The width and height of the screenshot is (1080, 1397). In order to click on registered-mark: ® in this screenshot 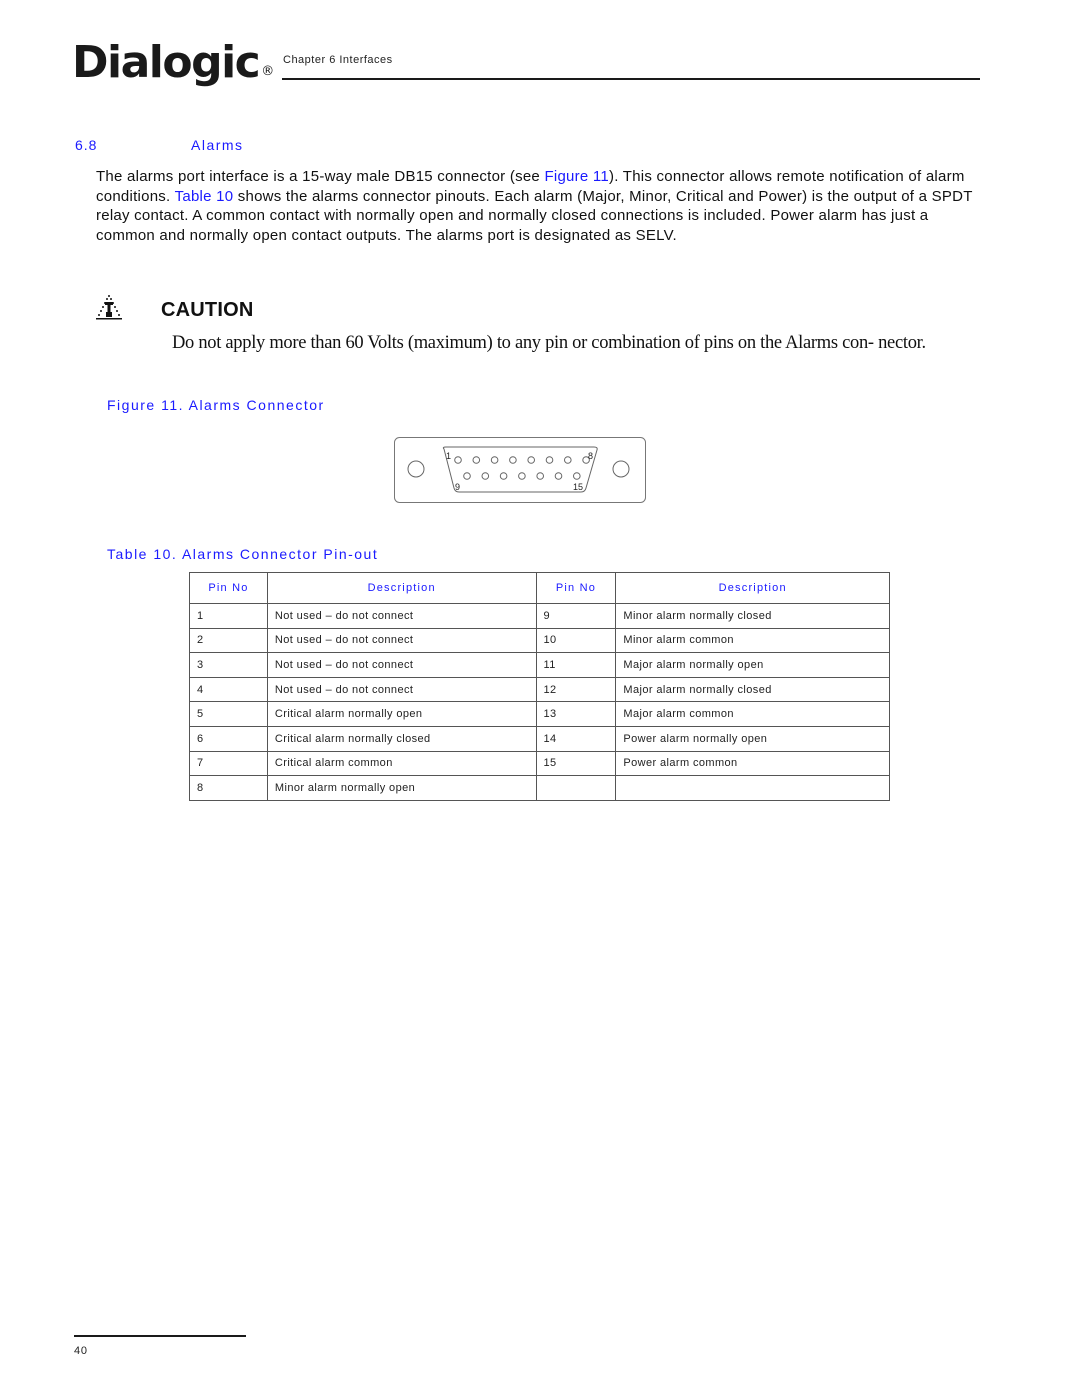, I will do `click(268, 71)`.